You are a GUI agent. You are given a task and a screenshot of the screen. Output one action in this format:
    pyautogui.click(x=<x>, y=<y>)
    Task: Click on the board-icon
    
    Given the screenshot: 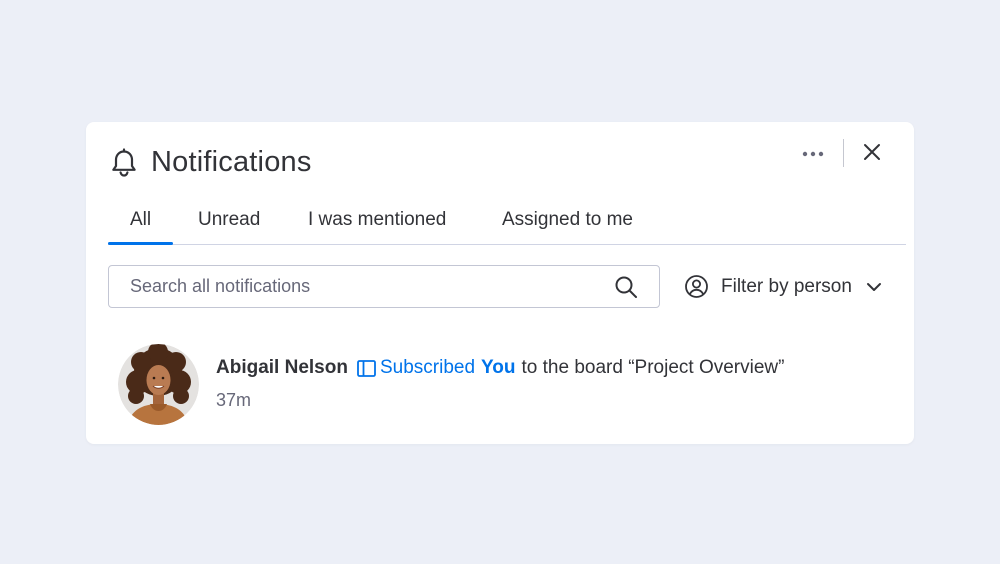 What is the action you would take?
    pyautogui.click(x=366, y=368)
    